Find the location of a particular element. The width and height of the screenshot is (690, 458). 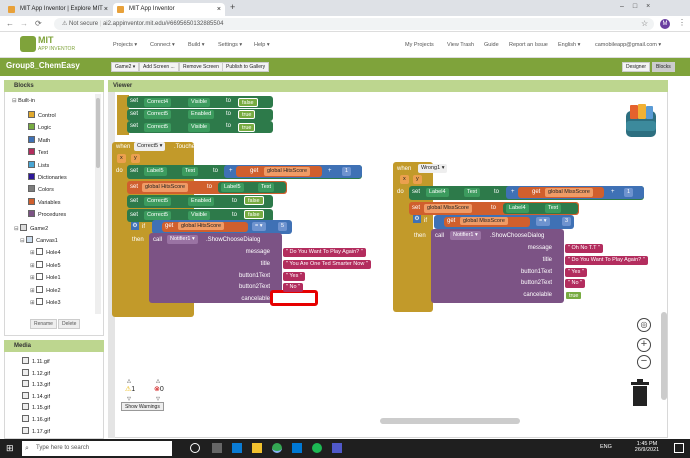

warnings-up-icon: ▵ is located at coordinates (129, 380).